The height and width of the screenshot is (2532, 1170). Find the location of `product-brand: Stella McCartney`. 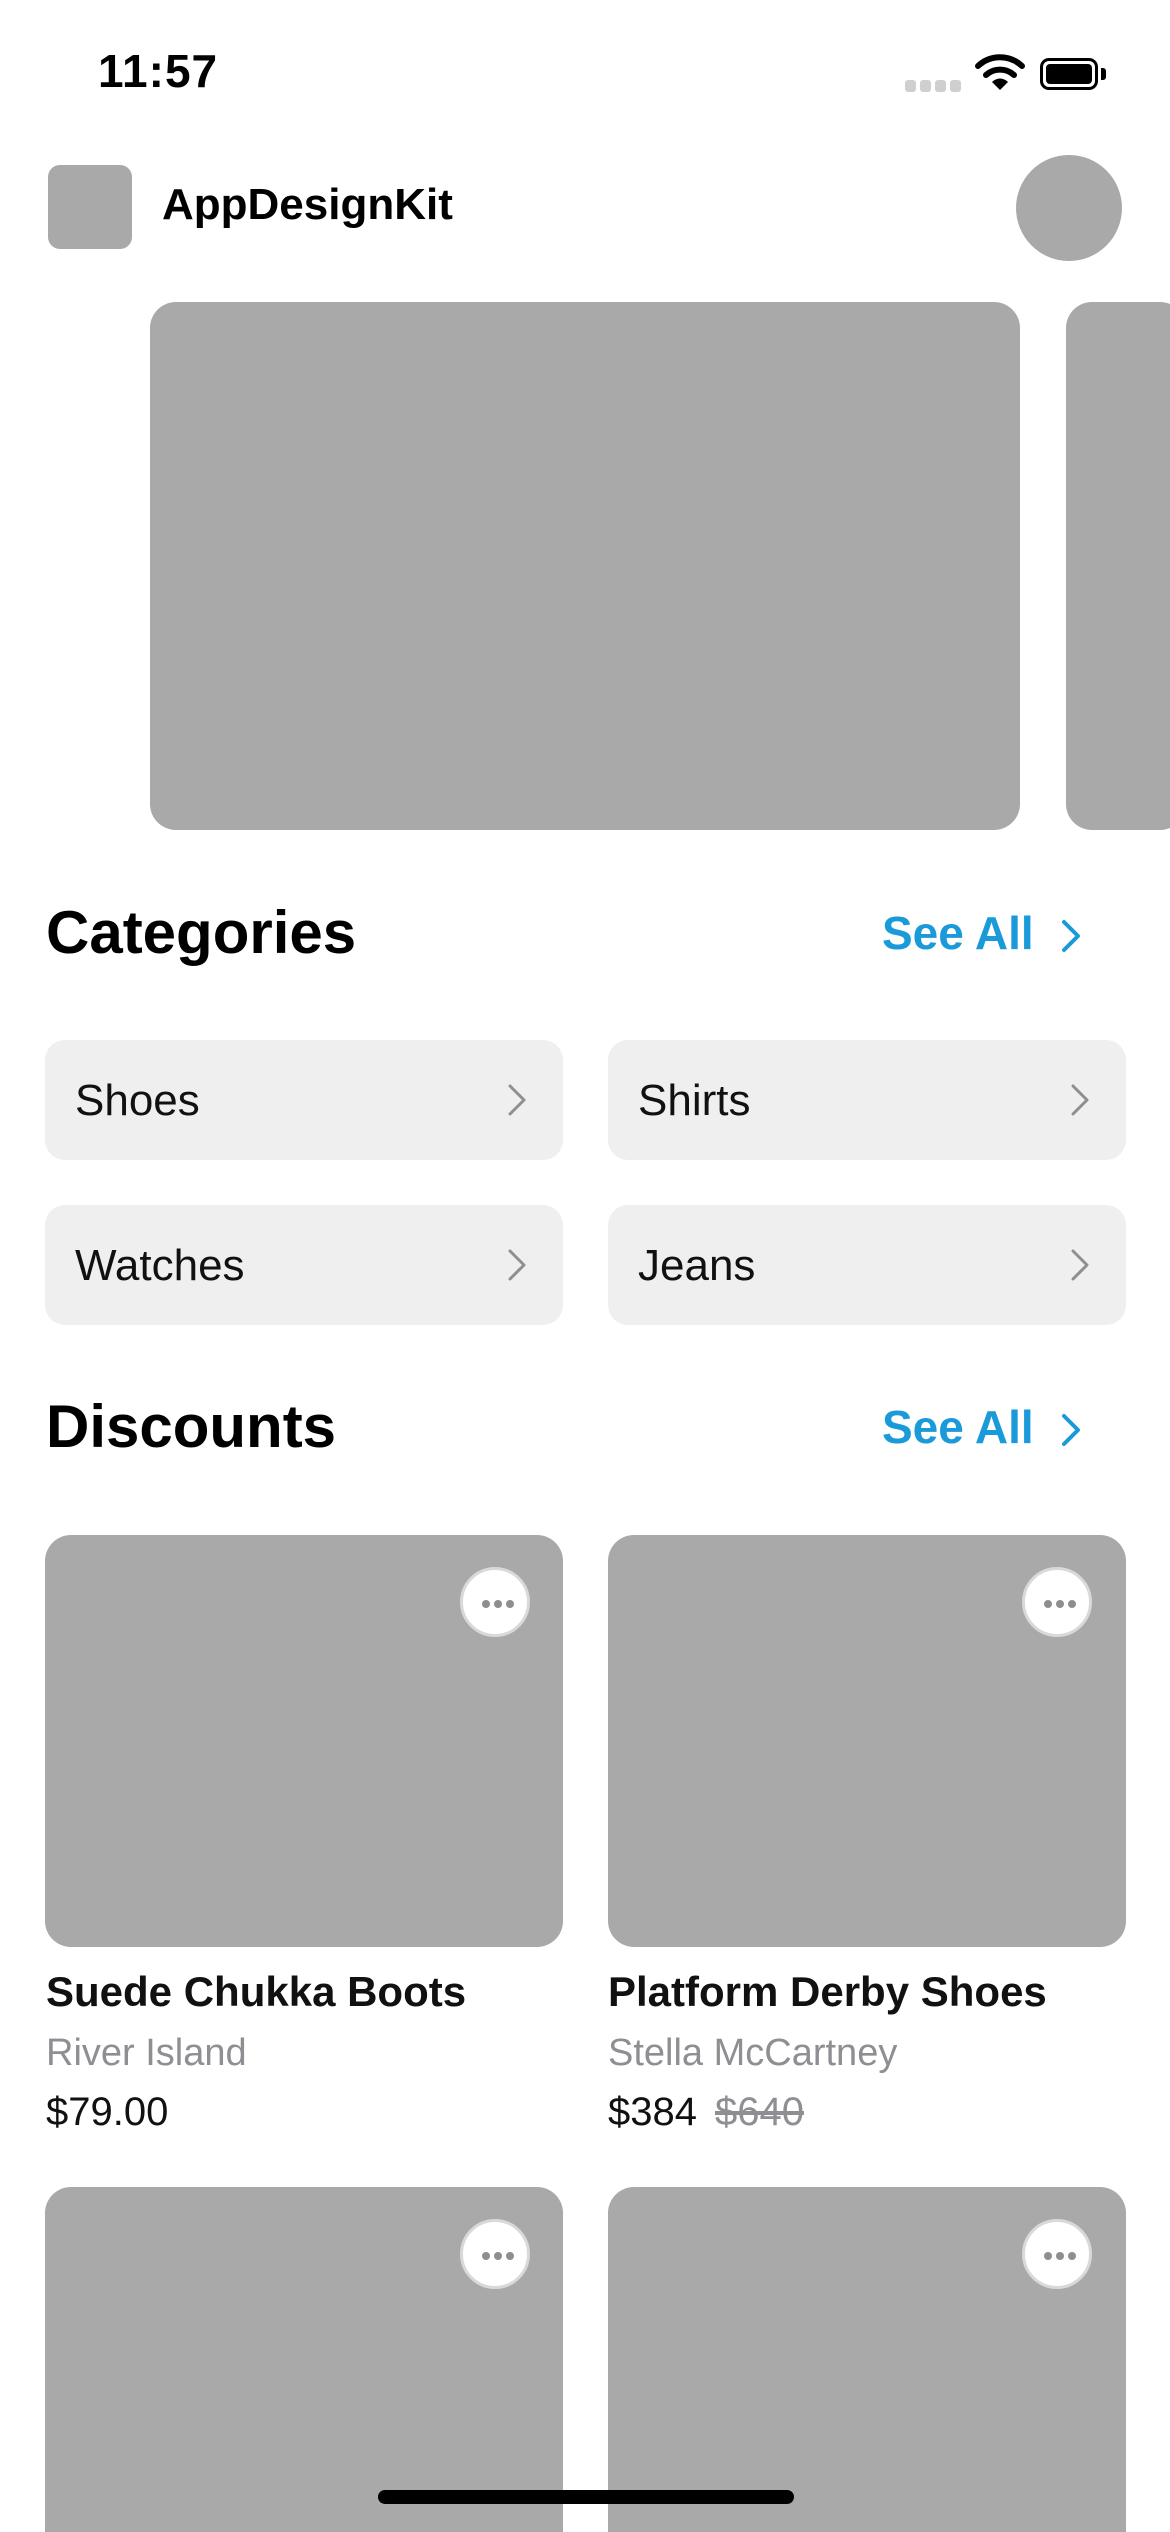

product-brand: Stella McCartney is located at coordinates (753, 2053).